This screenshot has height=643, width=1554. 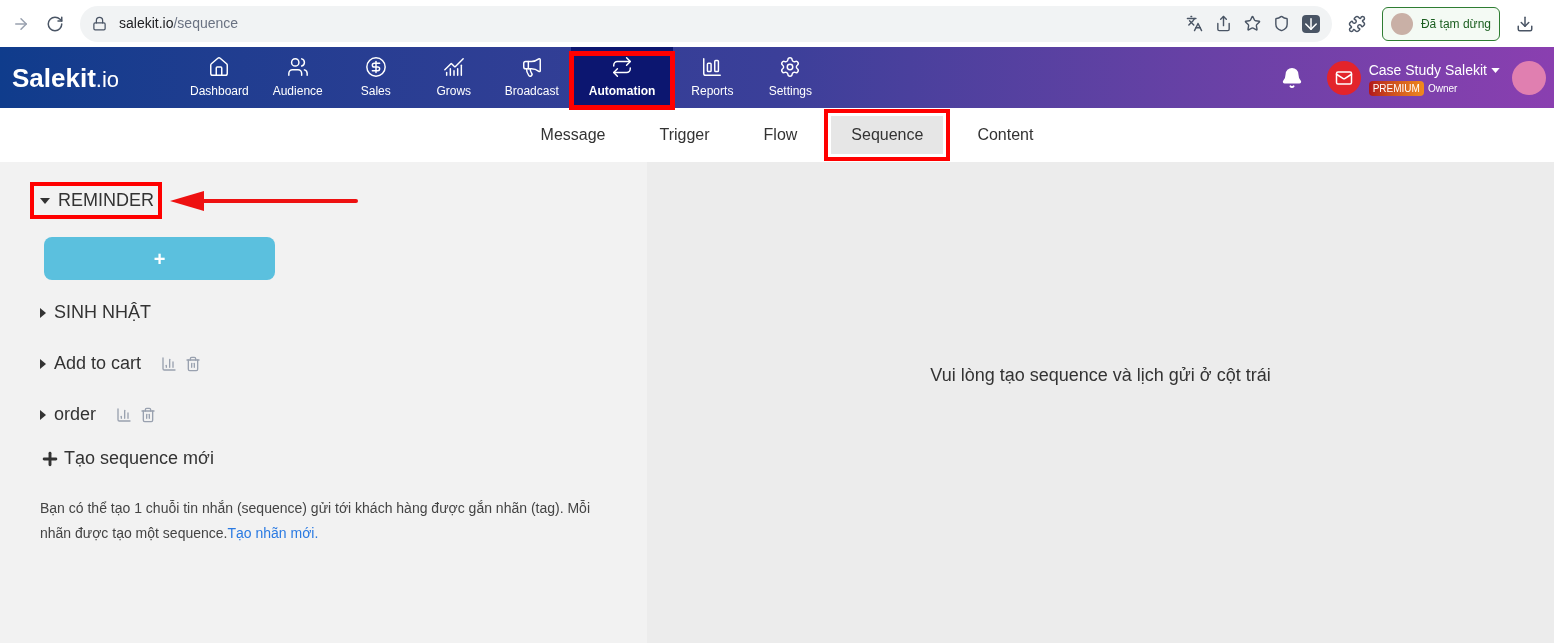 I want to click on url-text: salekit.io/sequence, so click(x=179, y=23).